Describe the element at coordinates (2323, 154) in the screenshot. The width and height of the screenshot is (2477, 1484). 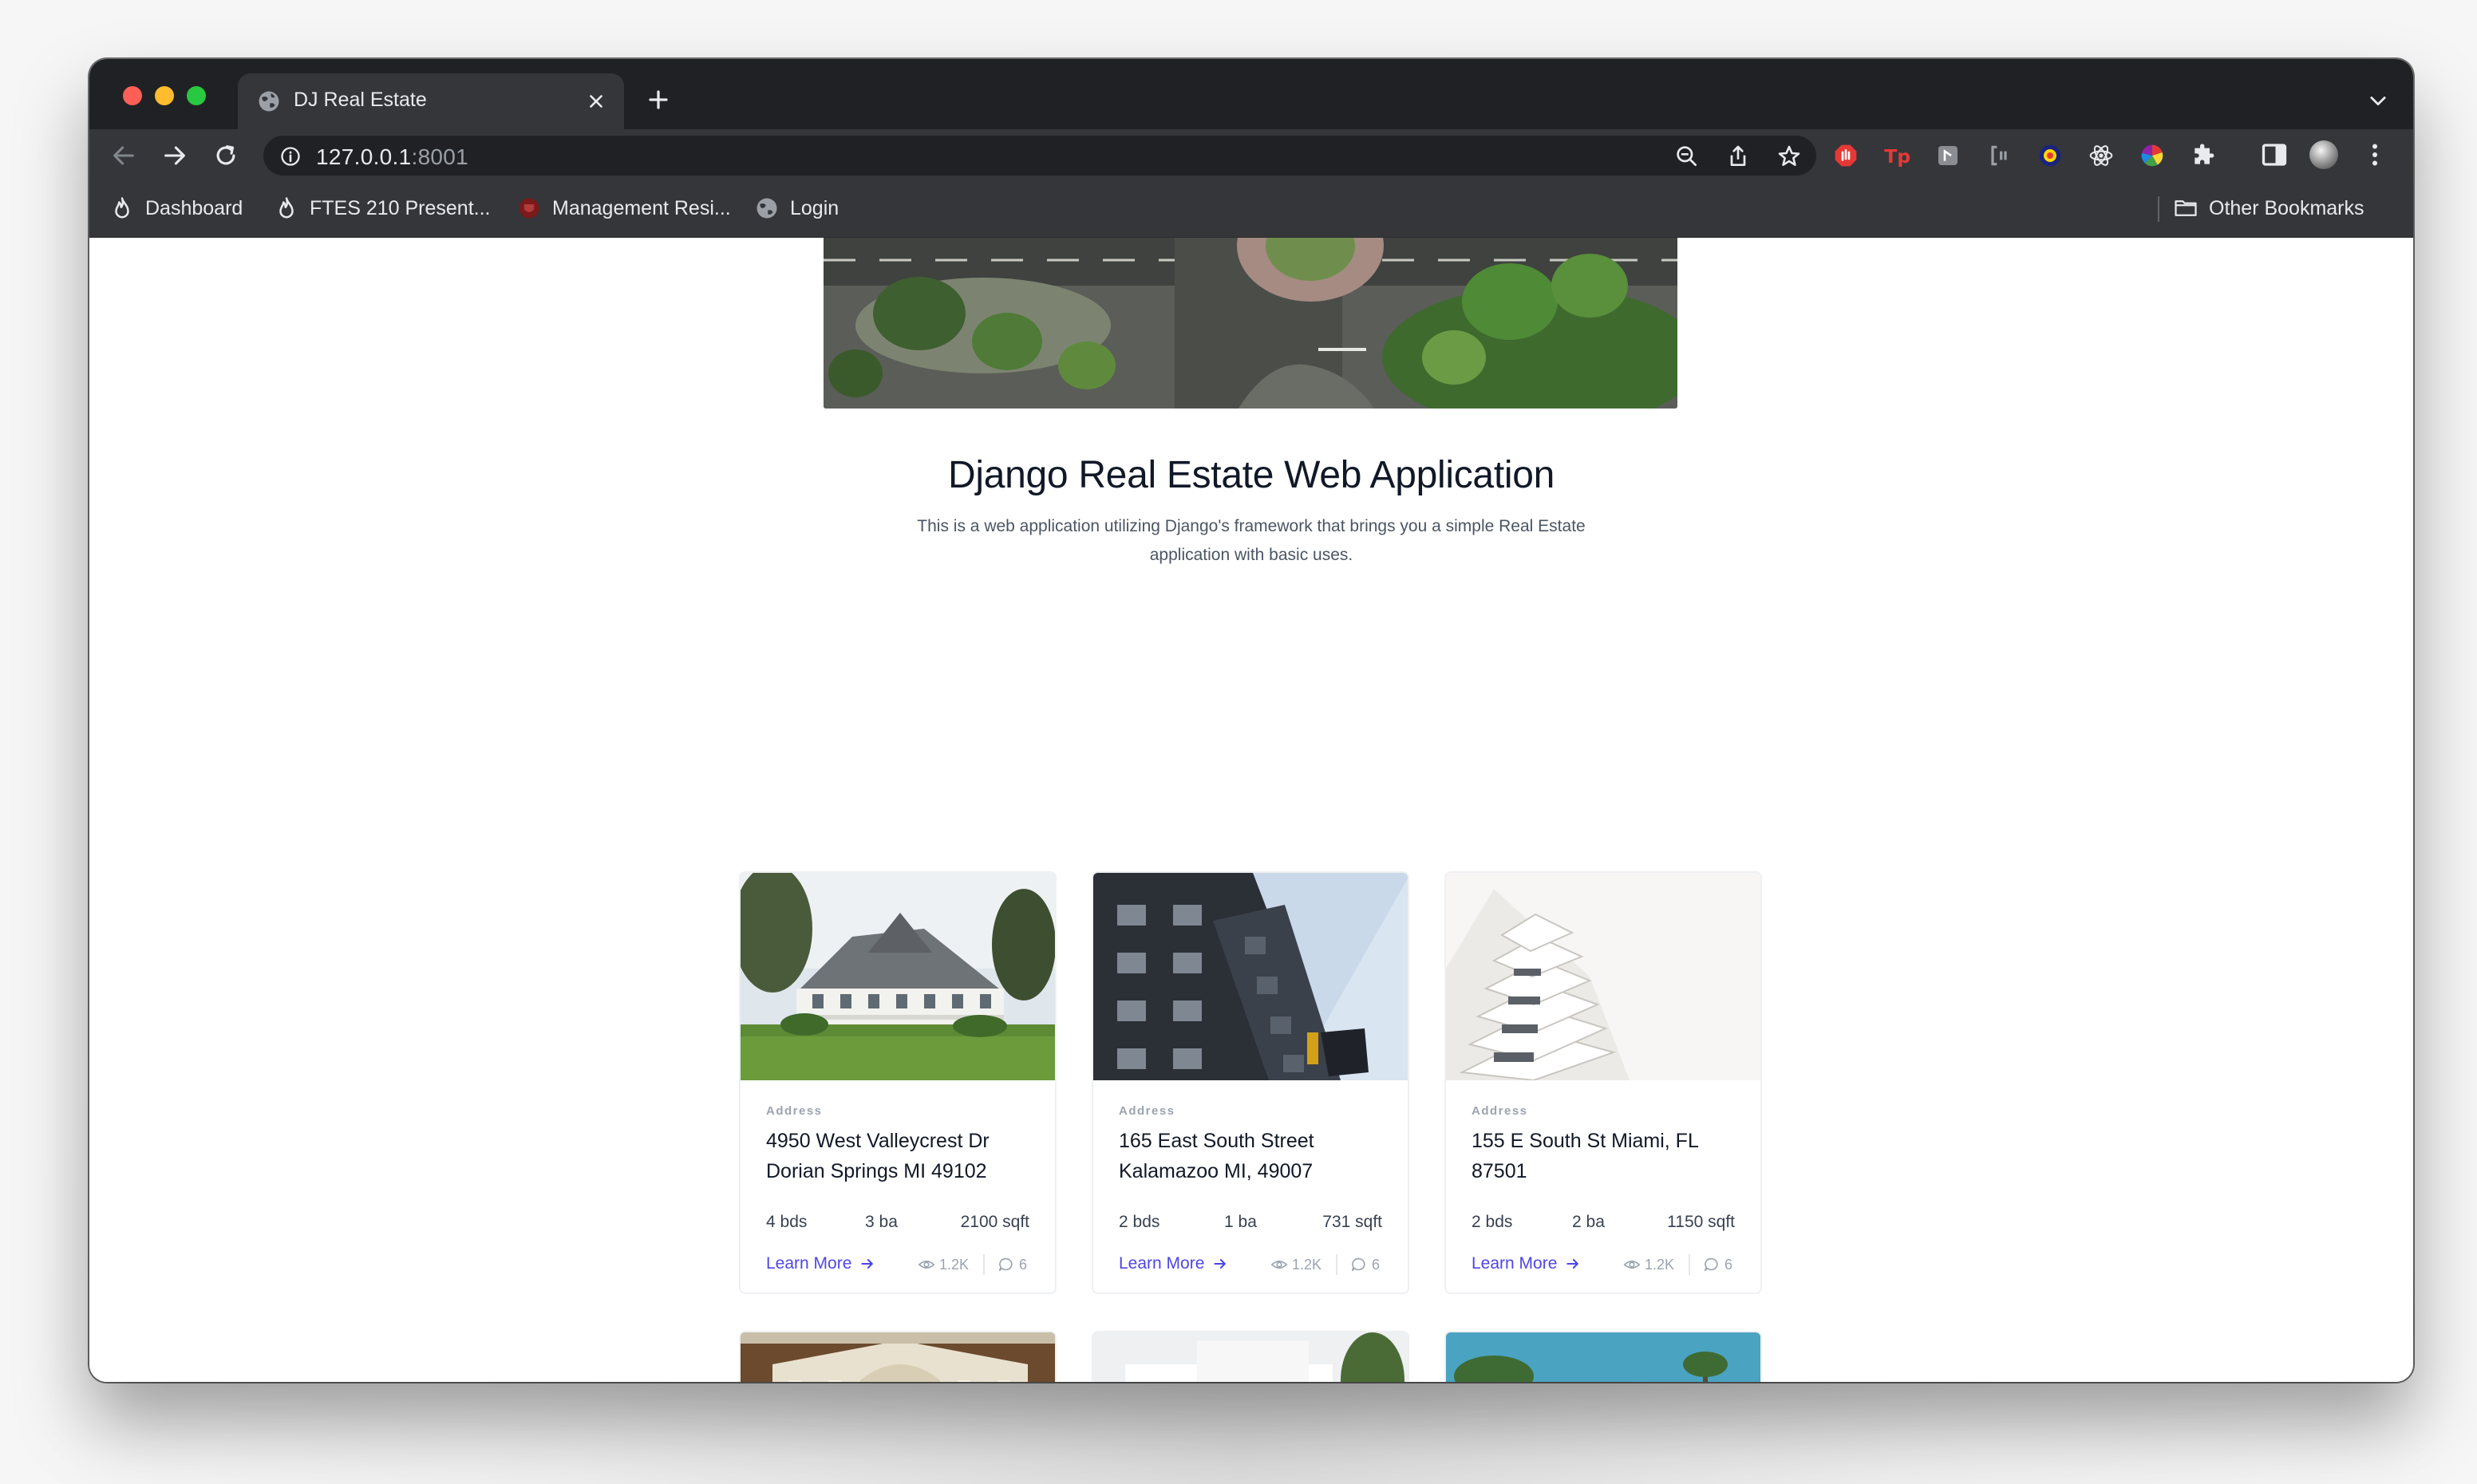
I see `profile-avatar` at that location.